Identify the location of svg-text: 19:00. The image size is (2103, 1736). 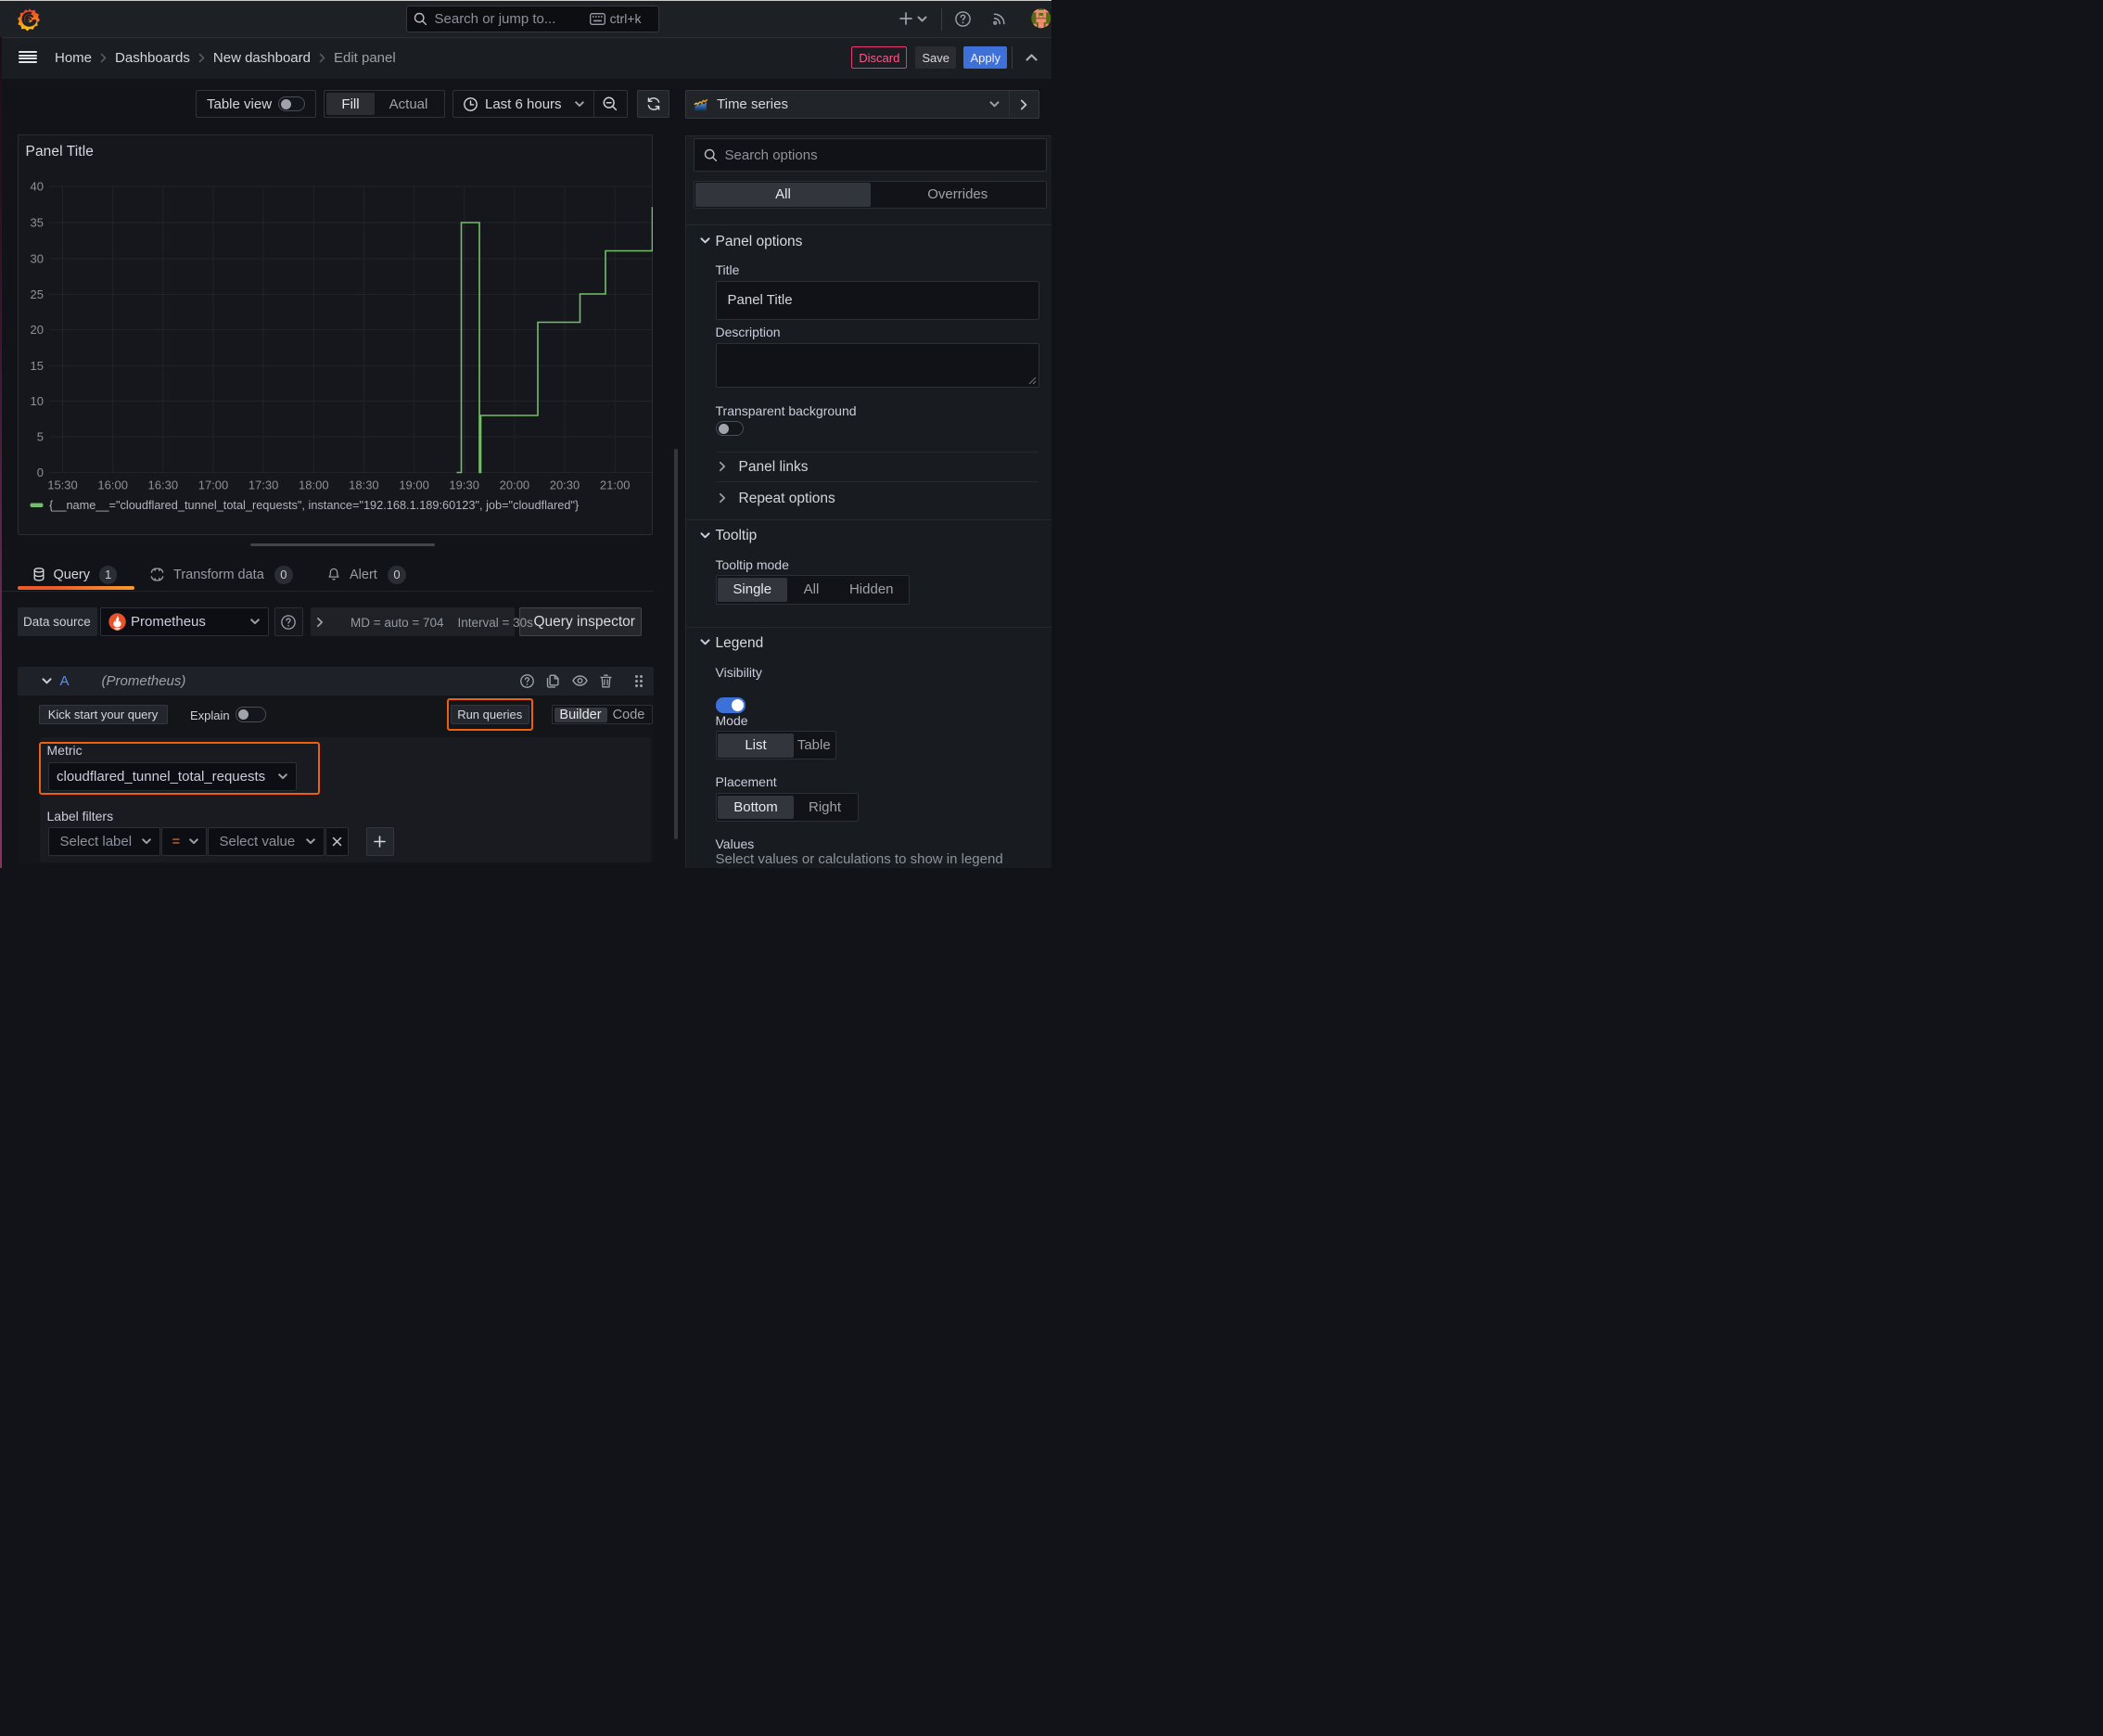
(414, 485).